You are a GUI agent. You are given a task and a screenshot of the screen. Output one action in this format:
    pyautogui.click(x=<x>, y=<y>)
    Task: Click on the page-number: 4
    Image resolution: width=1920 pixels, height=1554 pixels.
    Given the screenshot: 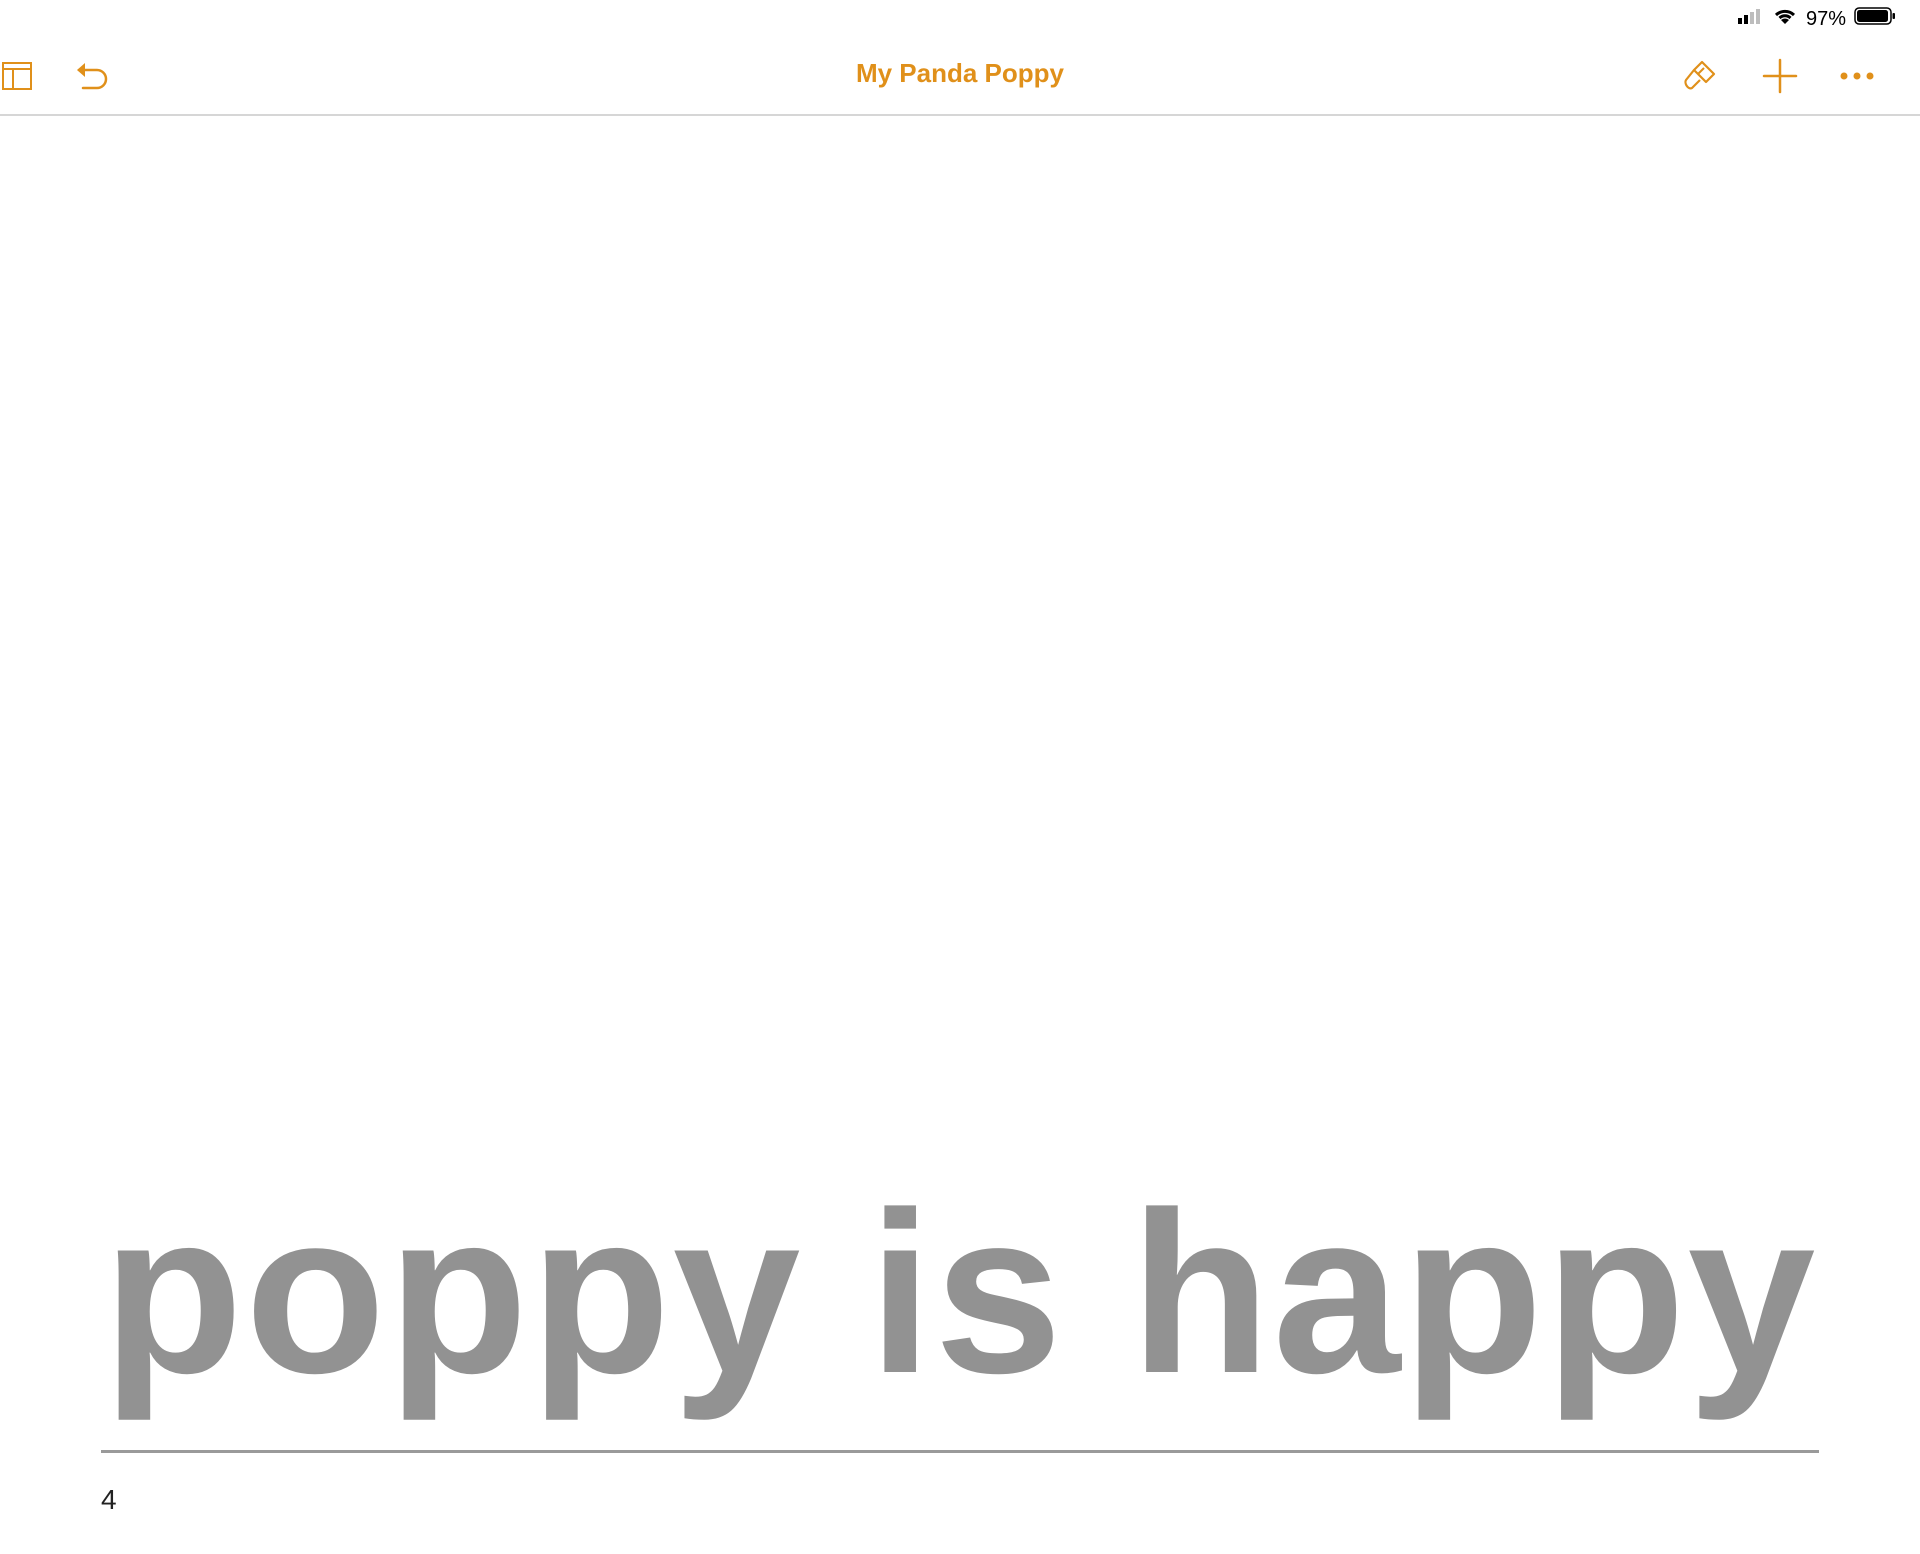 What is the action you would take?
    pyautogui.click(x=109, y=1499)
    